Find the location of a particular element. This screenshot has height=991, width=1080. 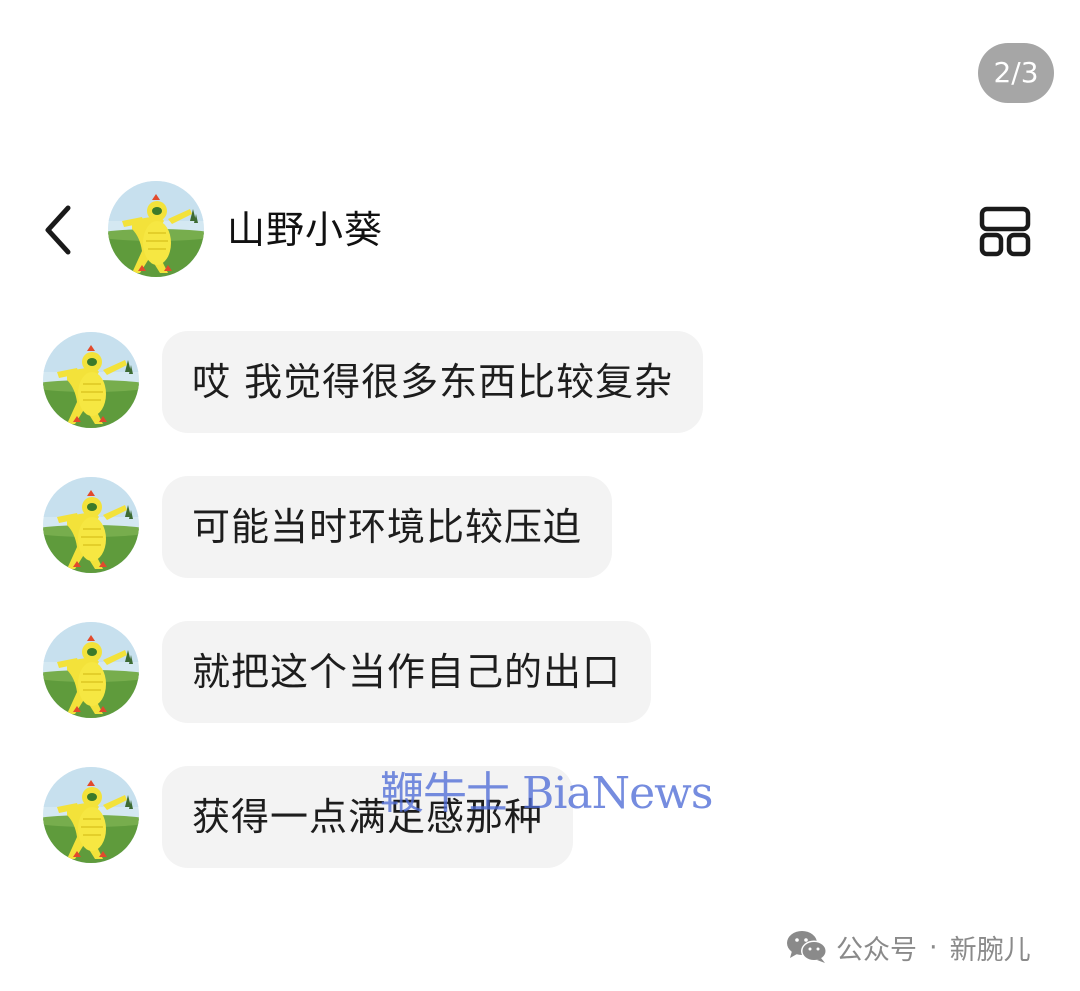

message-row: 可能当时环境比较压迫 is located at coordinates (540, 547).